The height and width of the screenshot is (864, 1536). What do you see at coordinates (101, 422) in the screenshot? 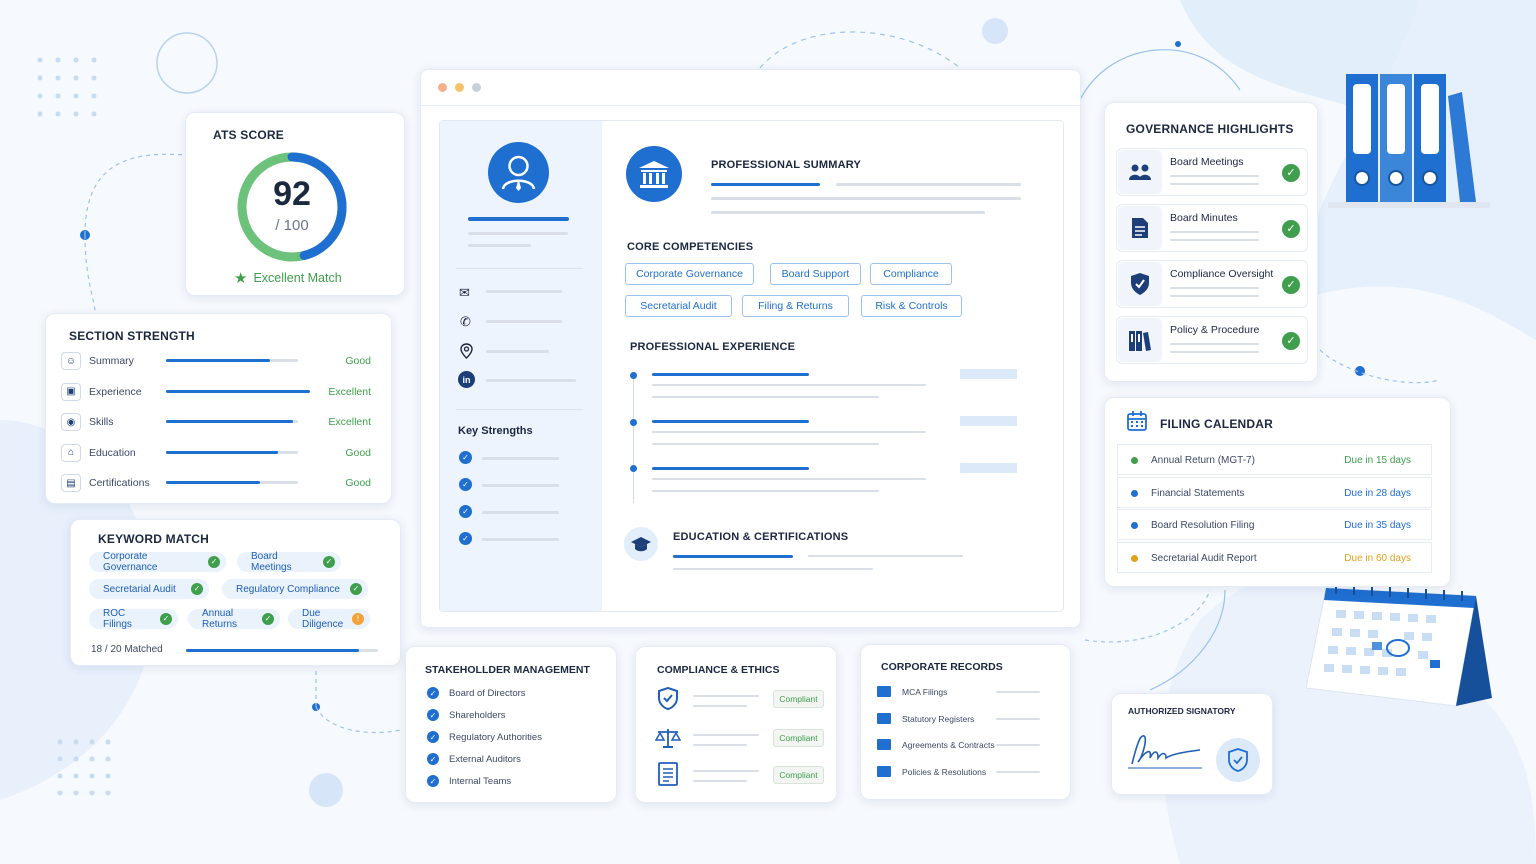
I see `section-label: Skills` at bounding box center [101, 422].